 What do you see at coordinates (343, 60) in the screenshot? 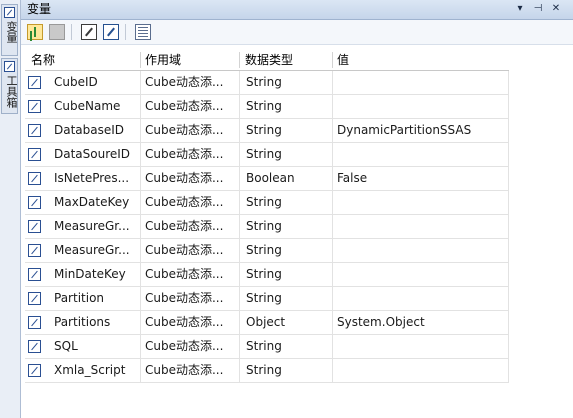
I see `column-header-value: 值` at bounding box center [343, 60].